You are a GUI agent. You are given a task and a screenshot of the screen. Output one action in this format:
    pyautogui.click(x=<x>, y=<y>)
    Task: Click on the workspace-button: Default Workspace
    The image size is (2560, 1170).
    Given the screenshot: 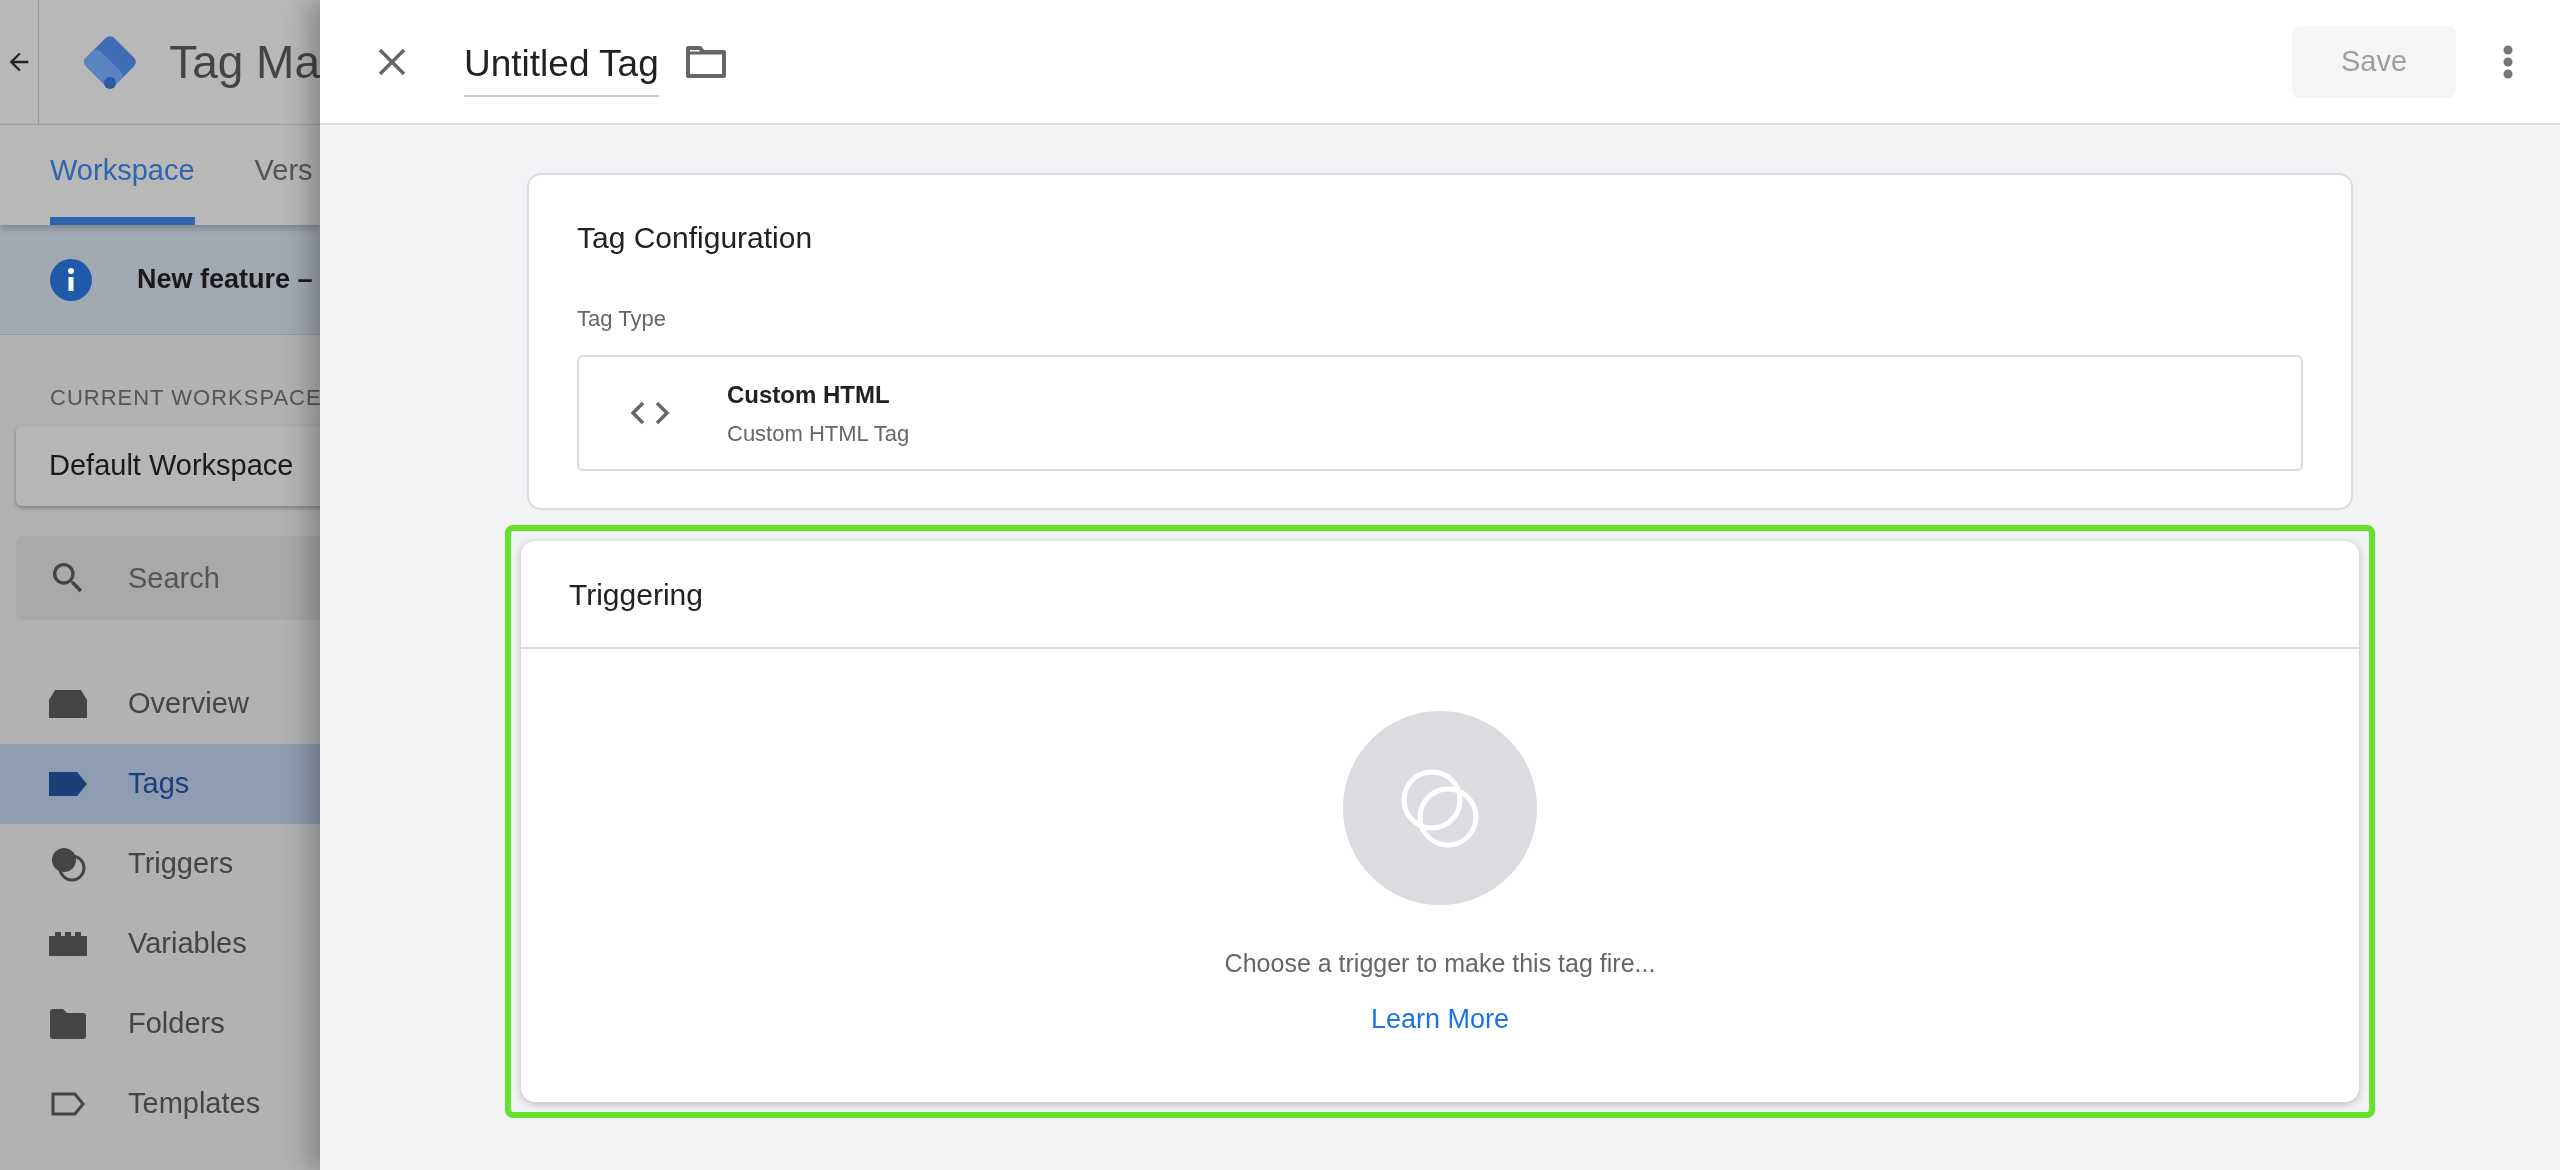 What is the action you would take?
    pyautogui.click(x=168, y=466)
    